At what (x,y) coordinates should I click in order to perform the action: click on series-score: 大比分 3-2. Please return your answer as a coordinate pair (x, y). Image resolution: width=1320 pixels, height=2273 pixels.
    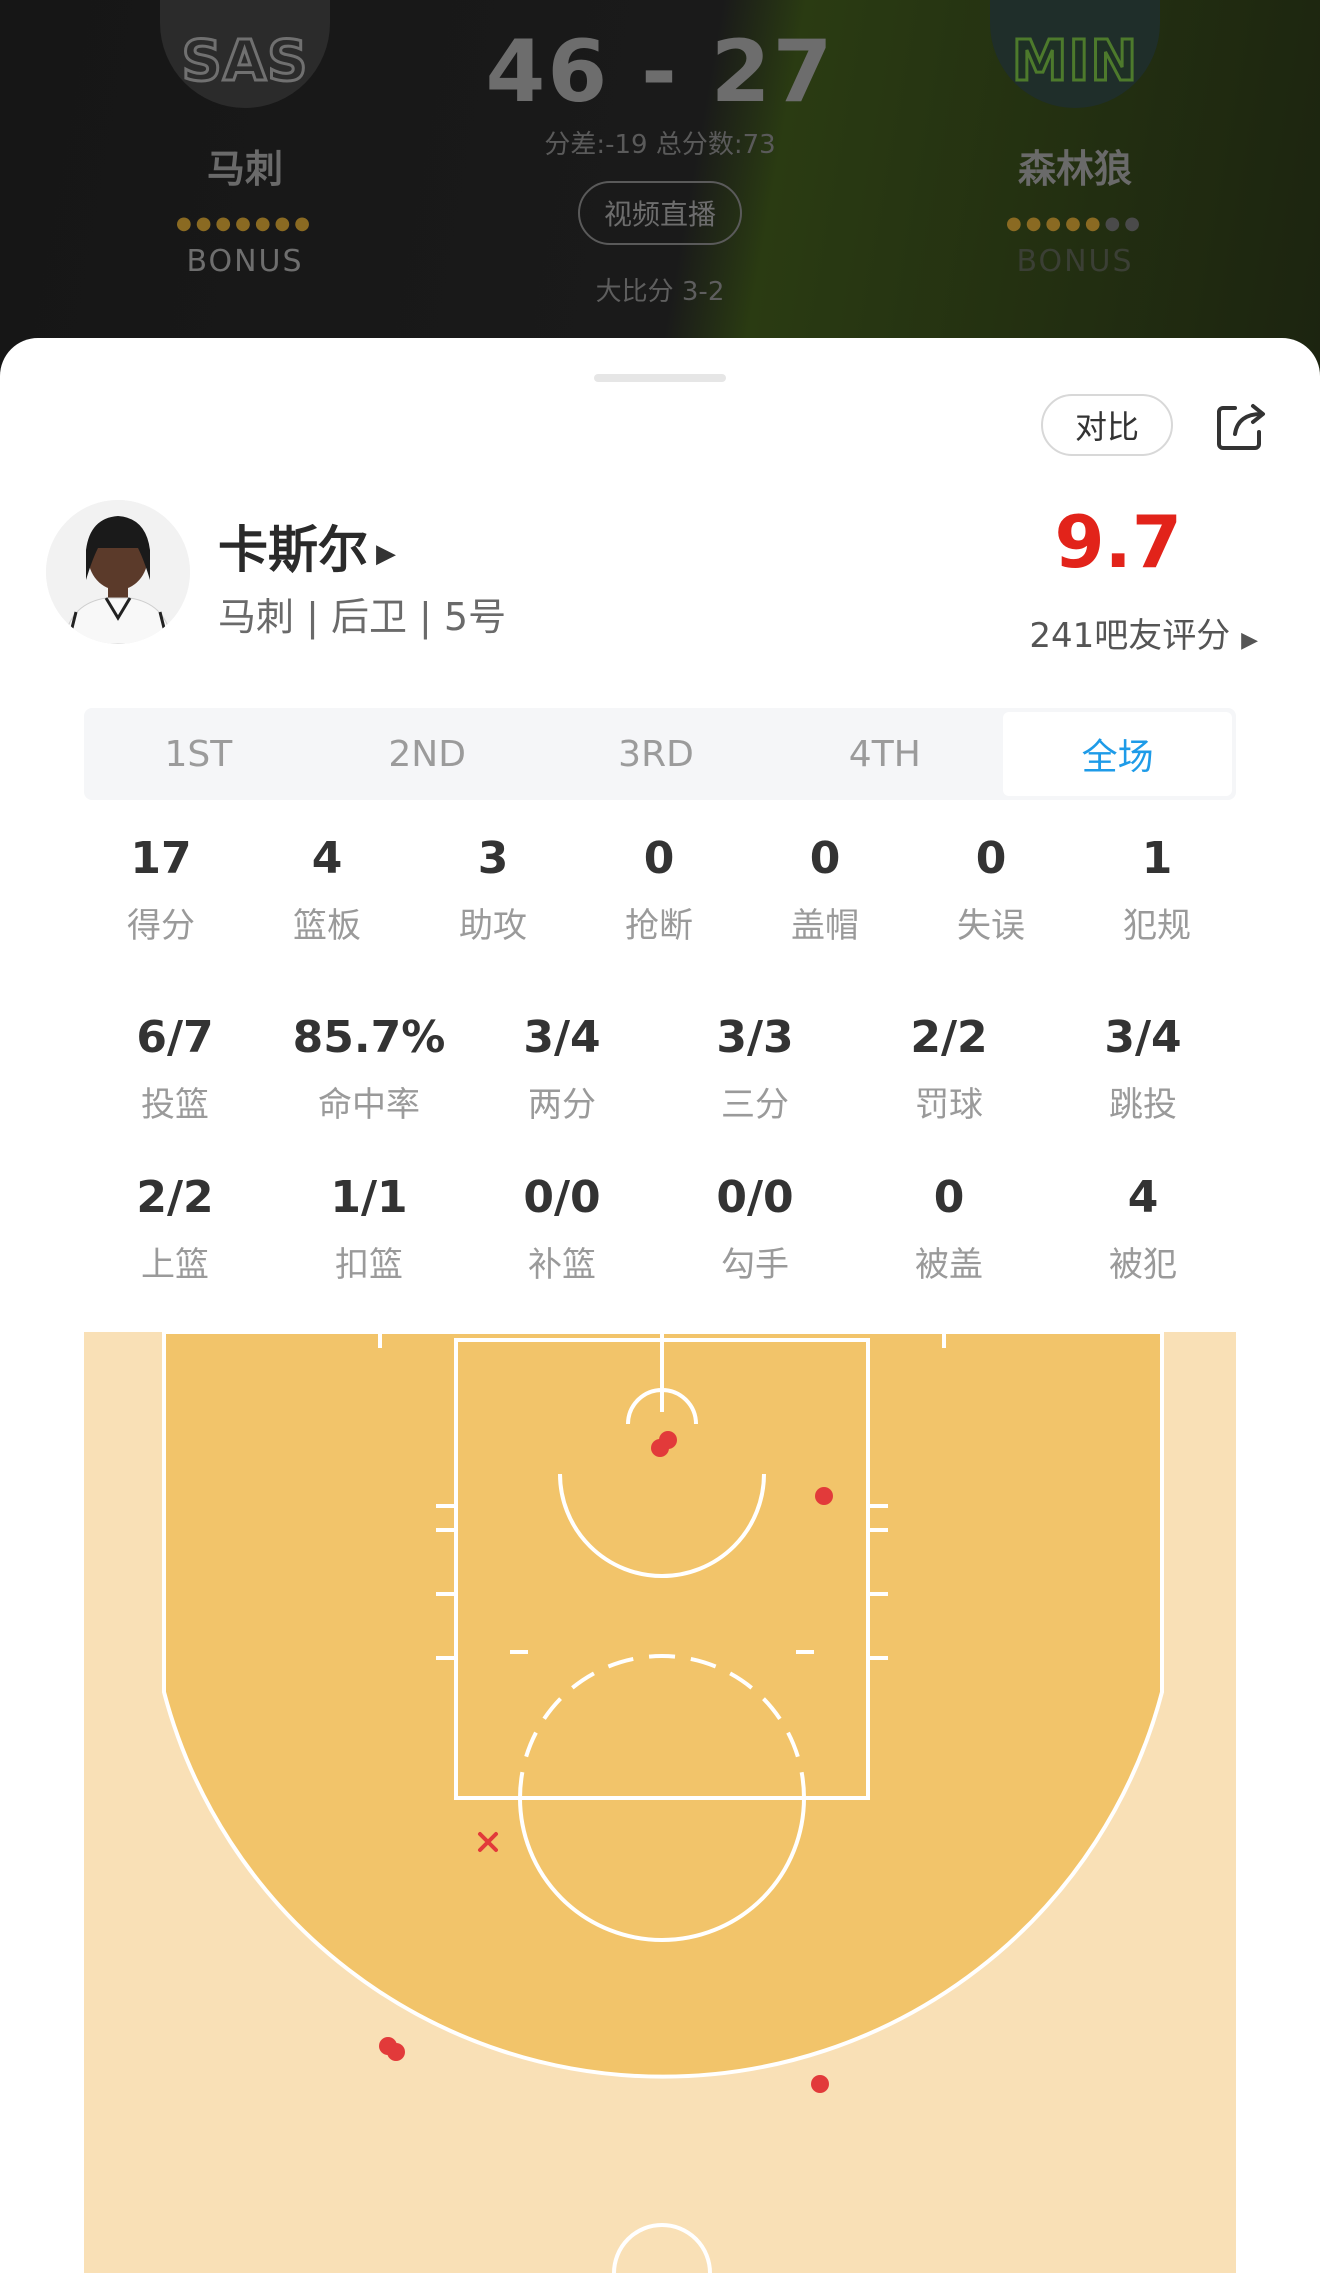
    Looking at the image, I should click on (660, 292).